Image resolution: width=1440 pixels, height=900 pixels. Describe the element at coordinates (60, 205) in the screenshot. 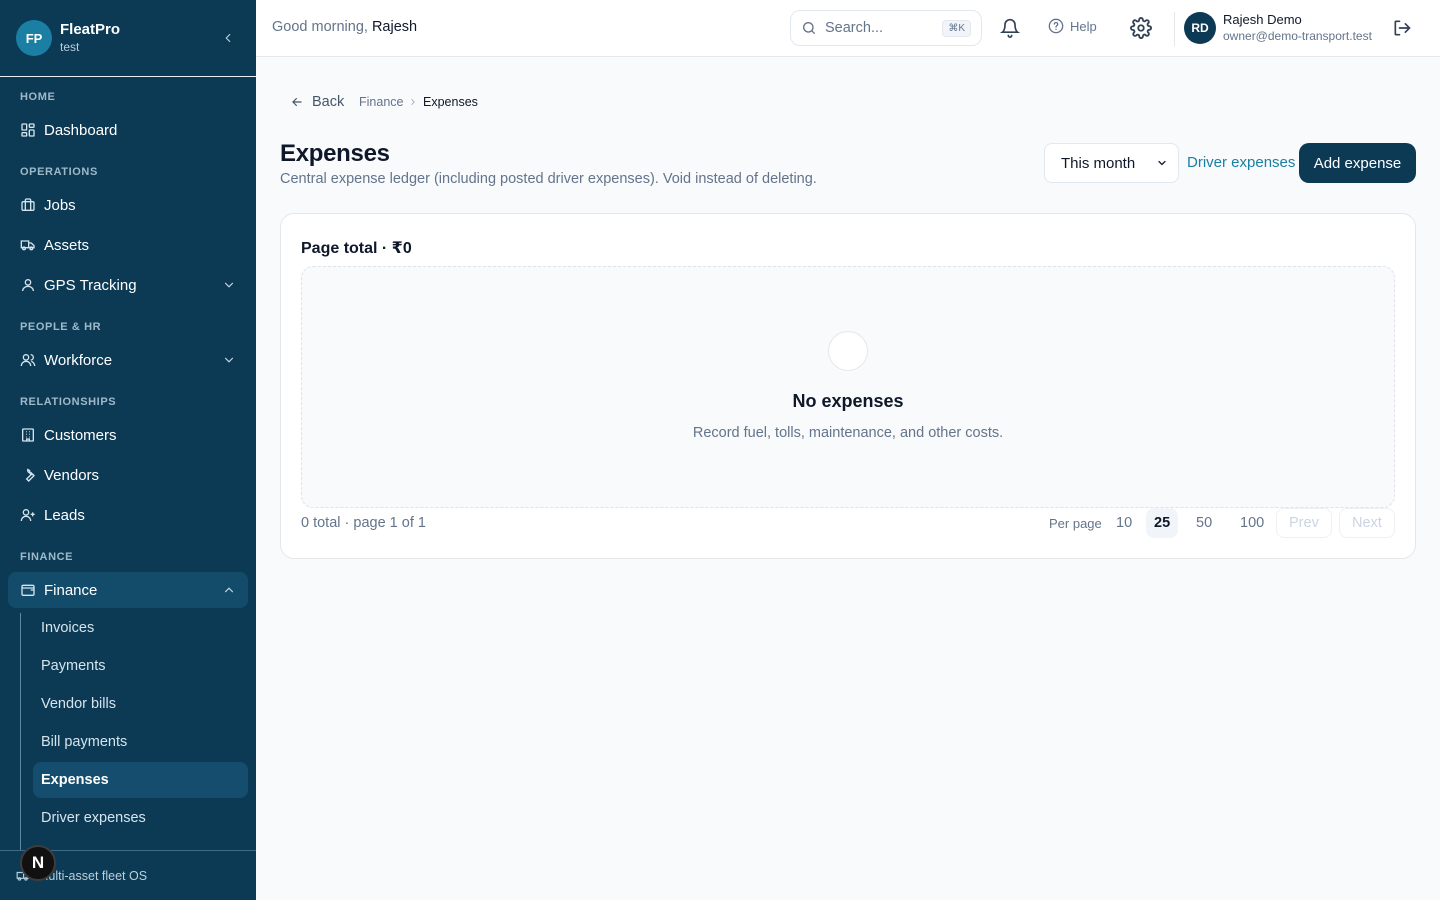

I see `sidebar-item-label: Jobs` at that location.